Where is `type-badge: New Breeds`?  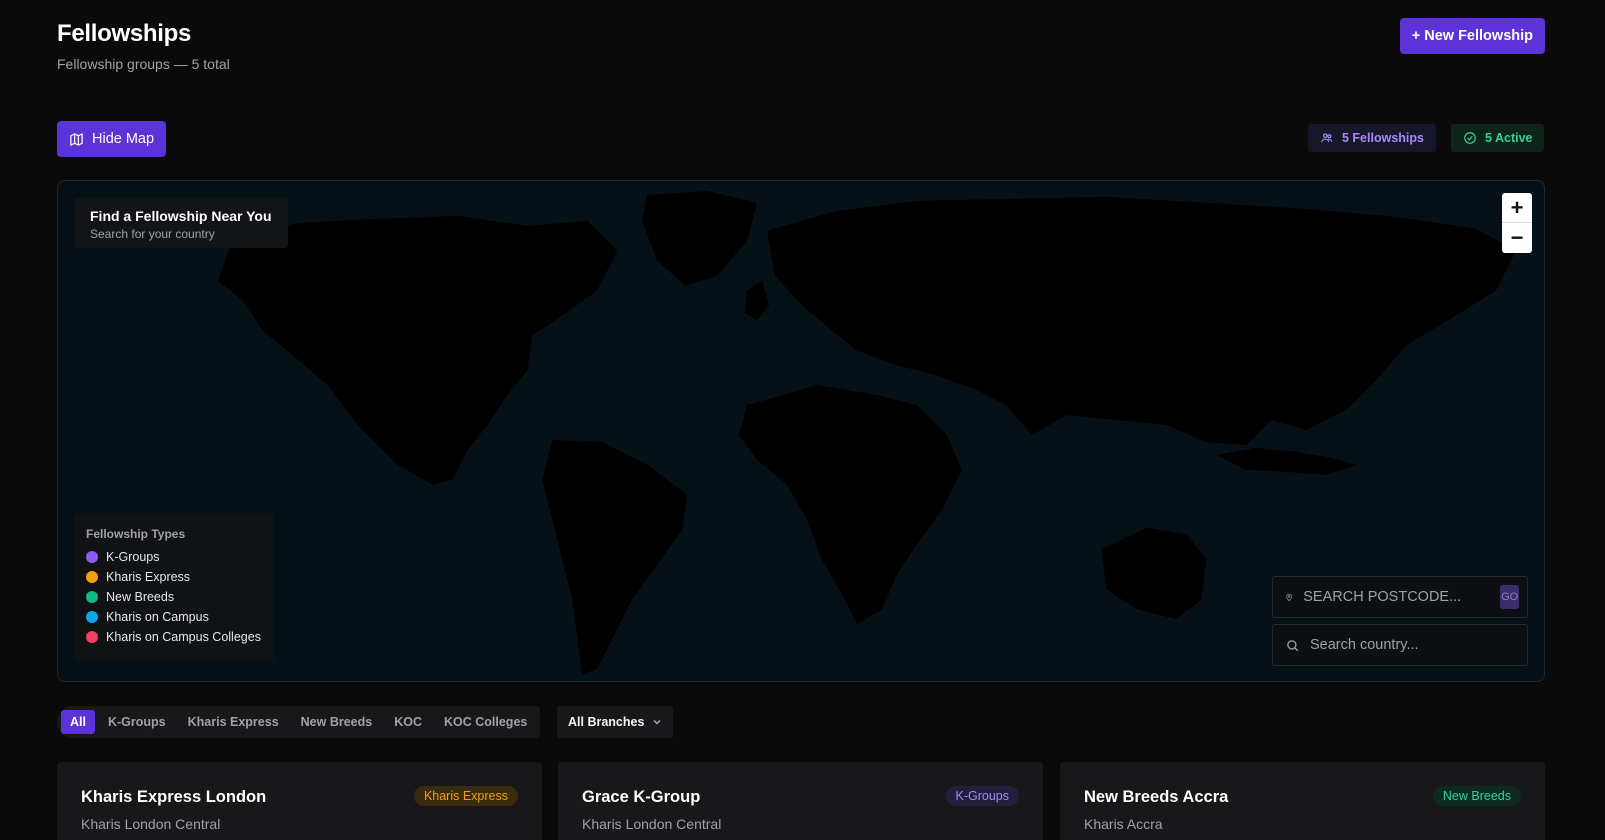
type-badge: New Breeds is located at coordinates (1476, 796).